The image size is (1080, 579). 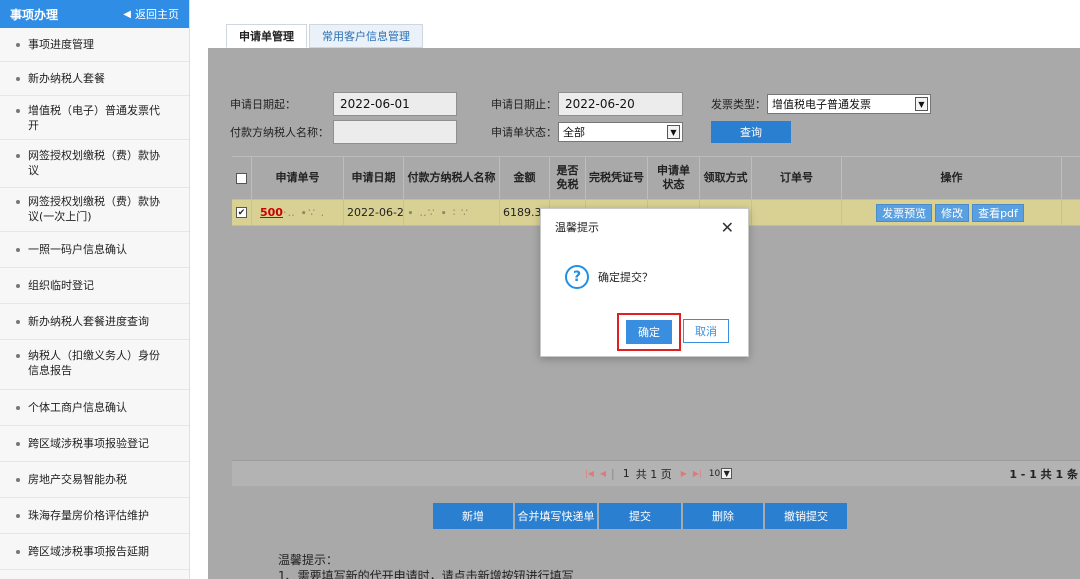 What do you see at coordinates (304, 212) in the screenshot?
I see `masked-text: ·‥ ∙∵ .` at bounding box center [304, 212].